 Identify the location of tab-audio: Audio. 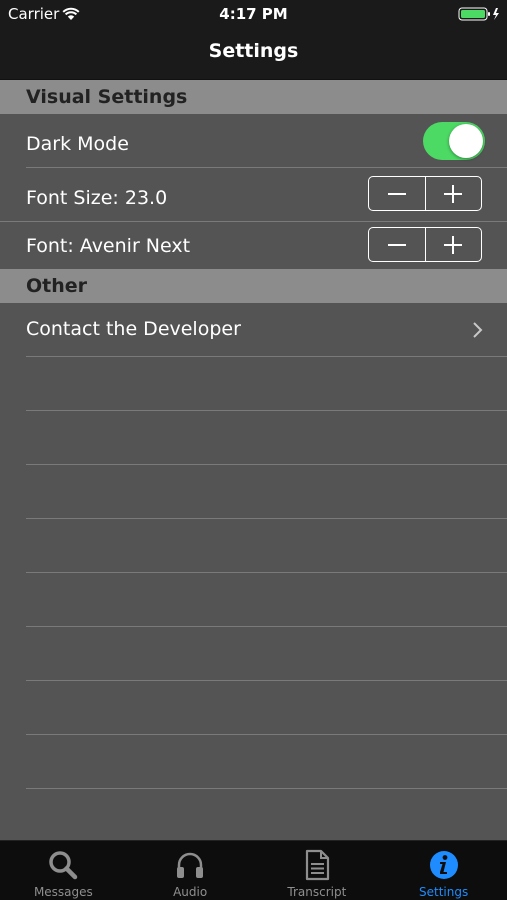
(190, 870).